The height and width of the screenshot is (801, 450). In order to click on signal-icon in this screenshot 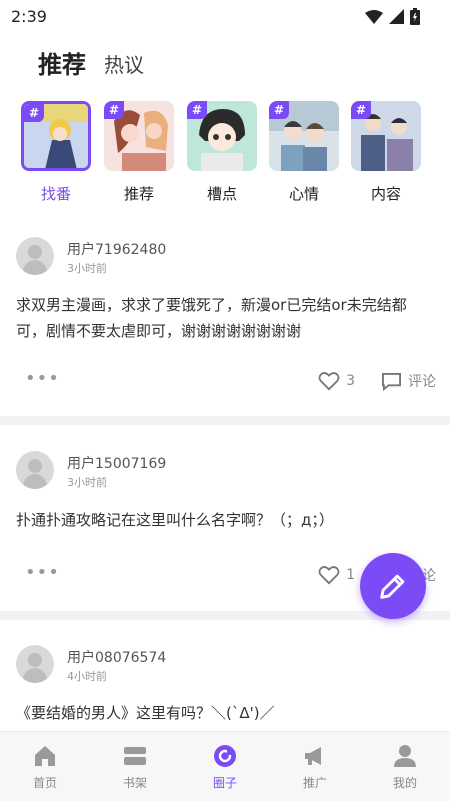, I will do `click(396, 16)`.